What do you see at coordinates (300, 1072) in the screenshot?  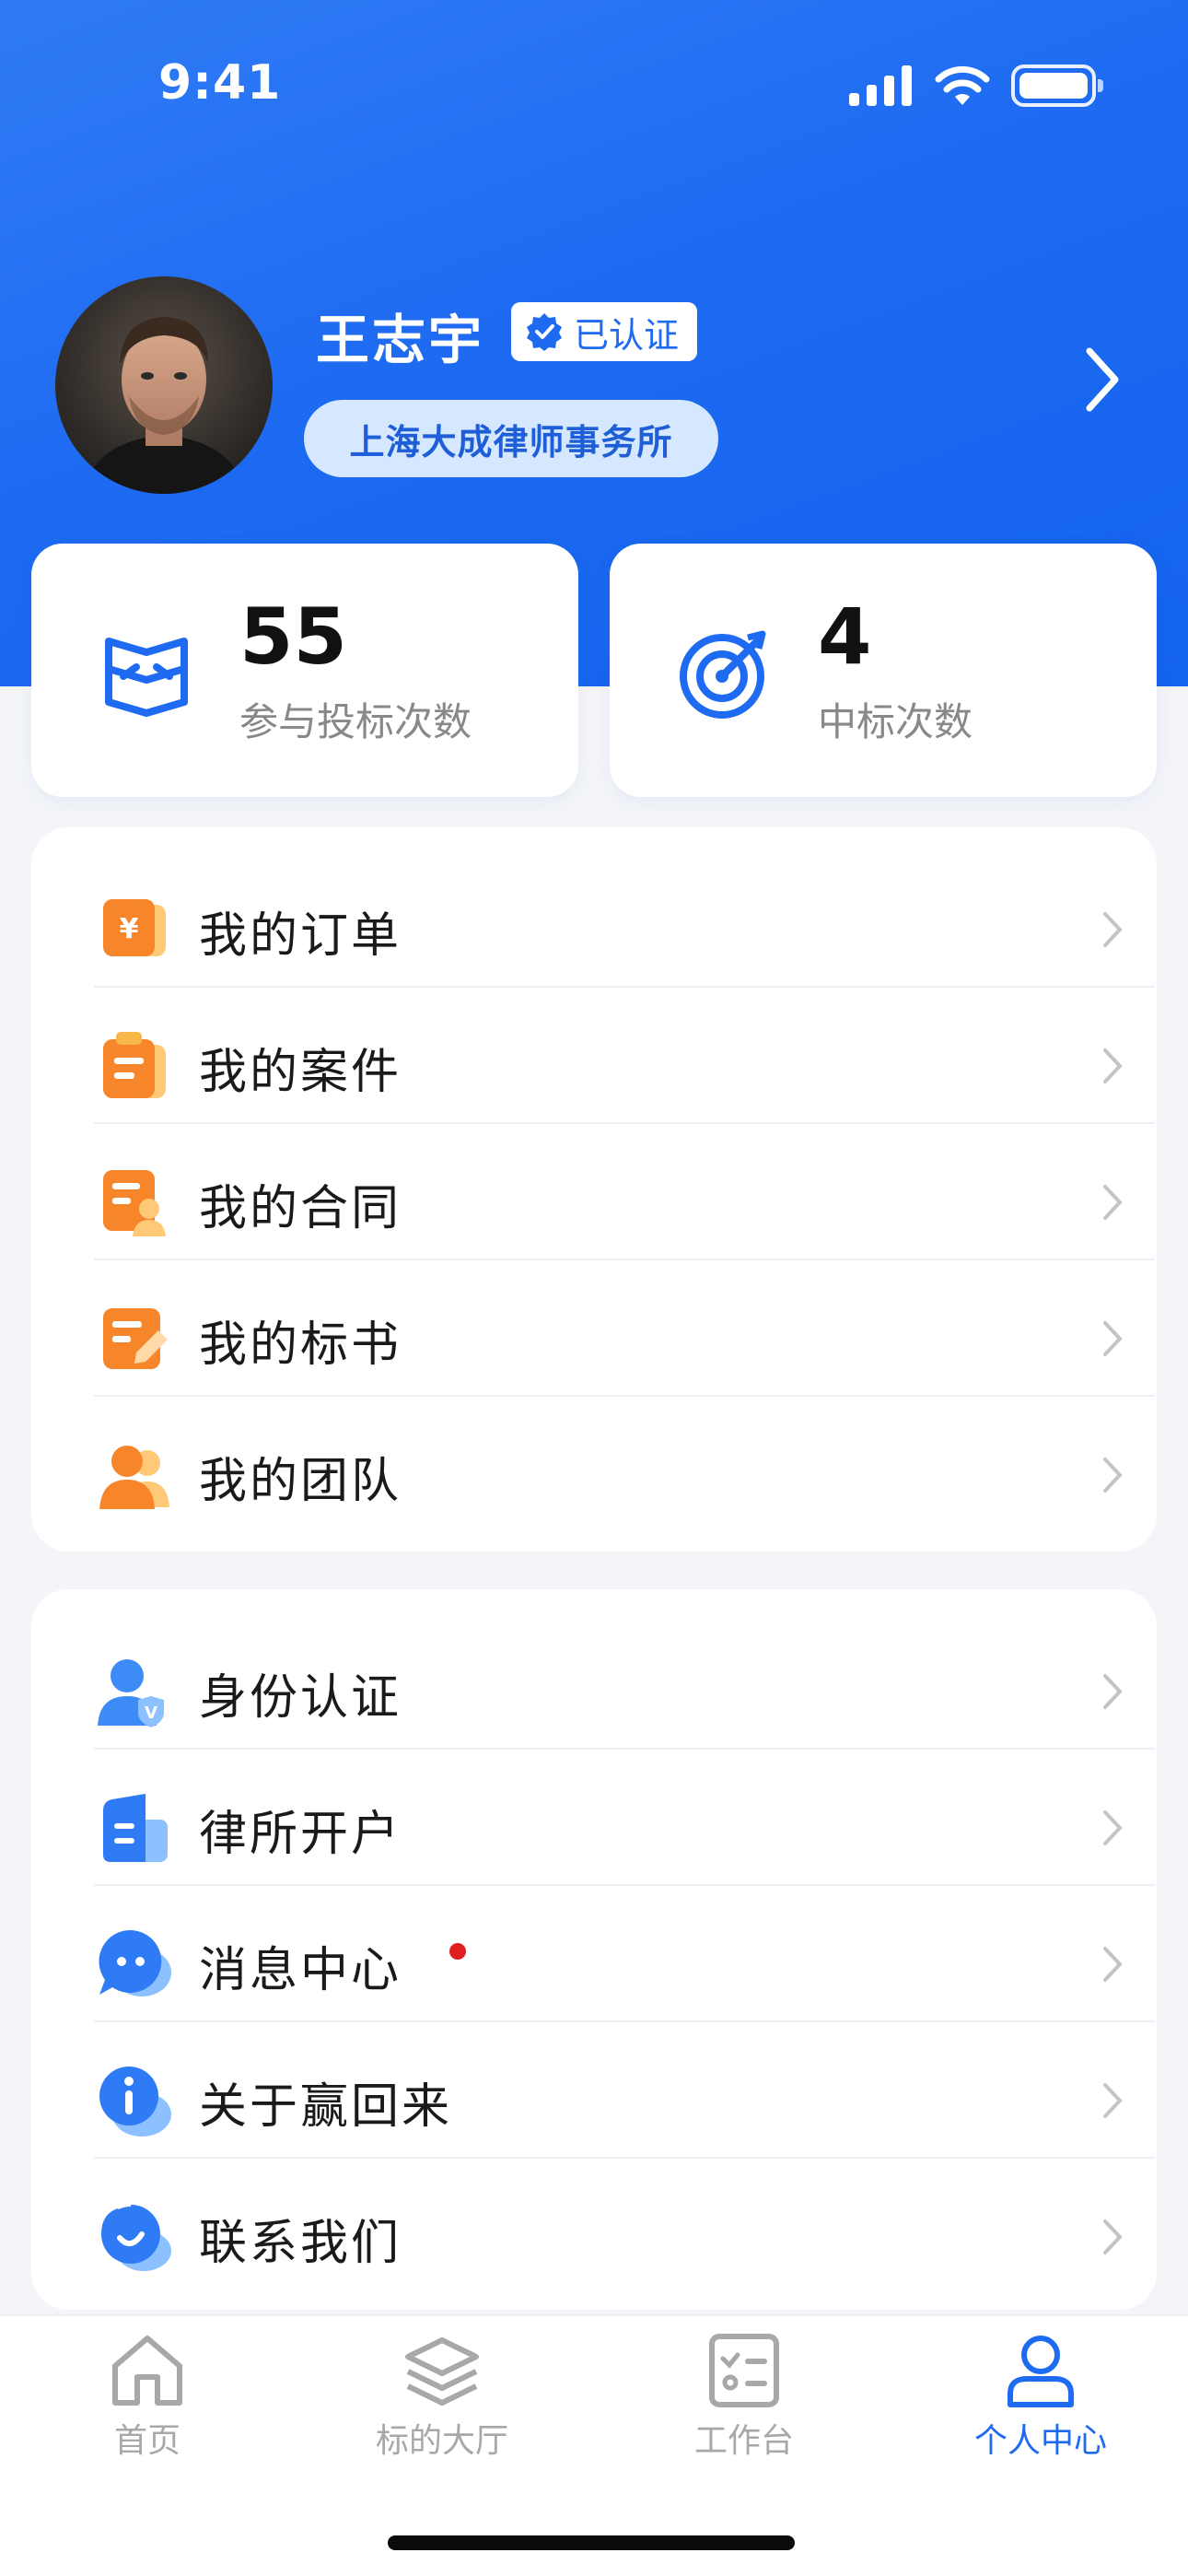 I see `menu-label: 我的案件` at bounding box center [300, 1072].